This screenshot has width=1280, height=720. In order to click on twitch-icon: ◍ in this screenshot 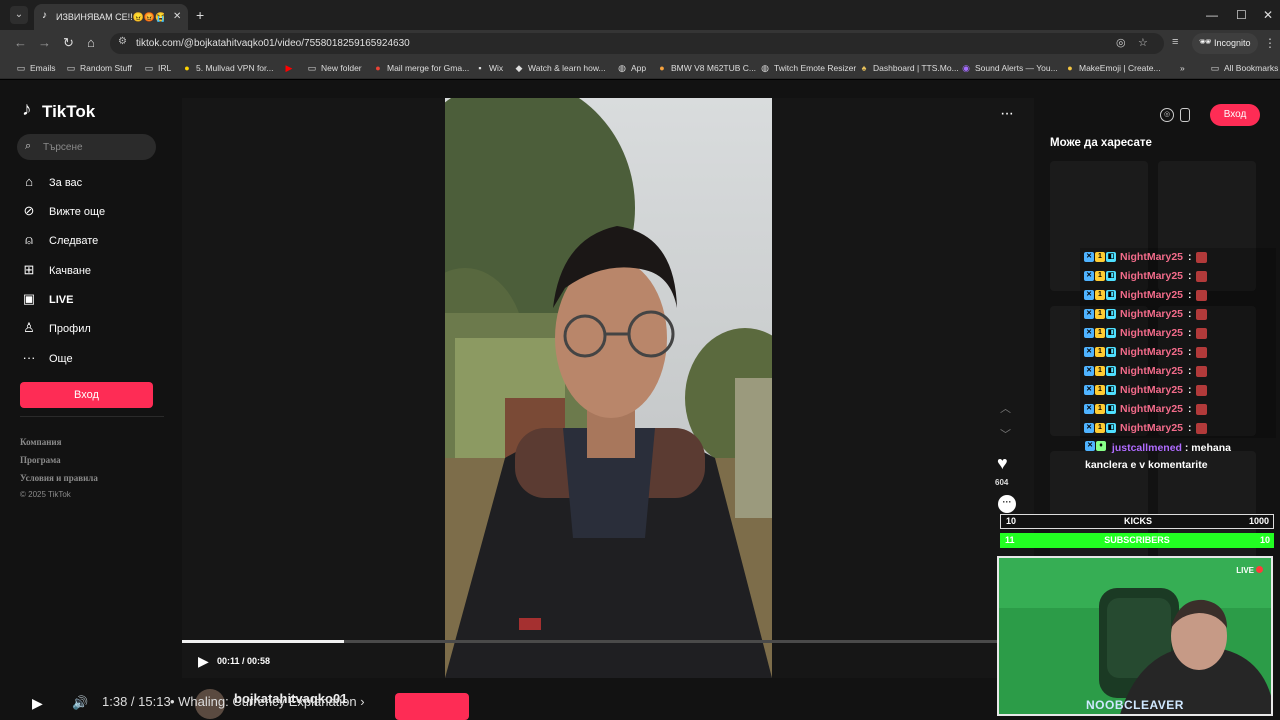, I will do `click(765, 68)`.